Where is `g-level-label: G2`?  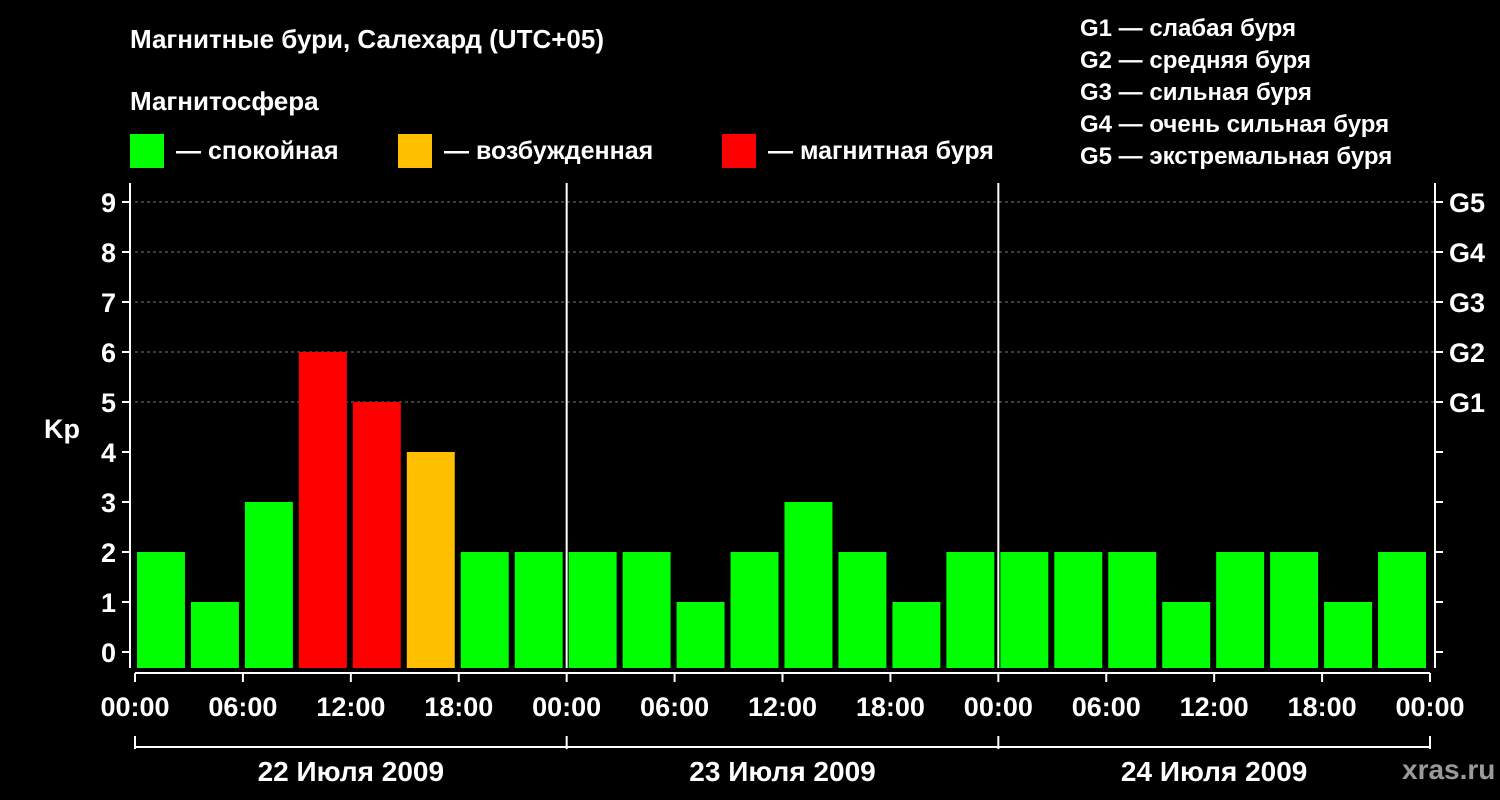
g-level-label: G2 is located at coordinates (1467, 353).